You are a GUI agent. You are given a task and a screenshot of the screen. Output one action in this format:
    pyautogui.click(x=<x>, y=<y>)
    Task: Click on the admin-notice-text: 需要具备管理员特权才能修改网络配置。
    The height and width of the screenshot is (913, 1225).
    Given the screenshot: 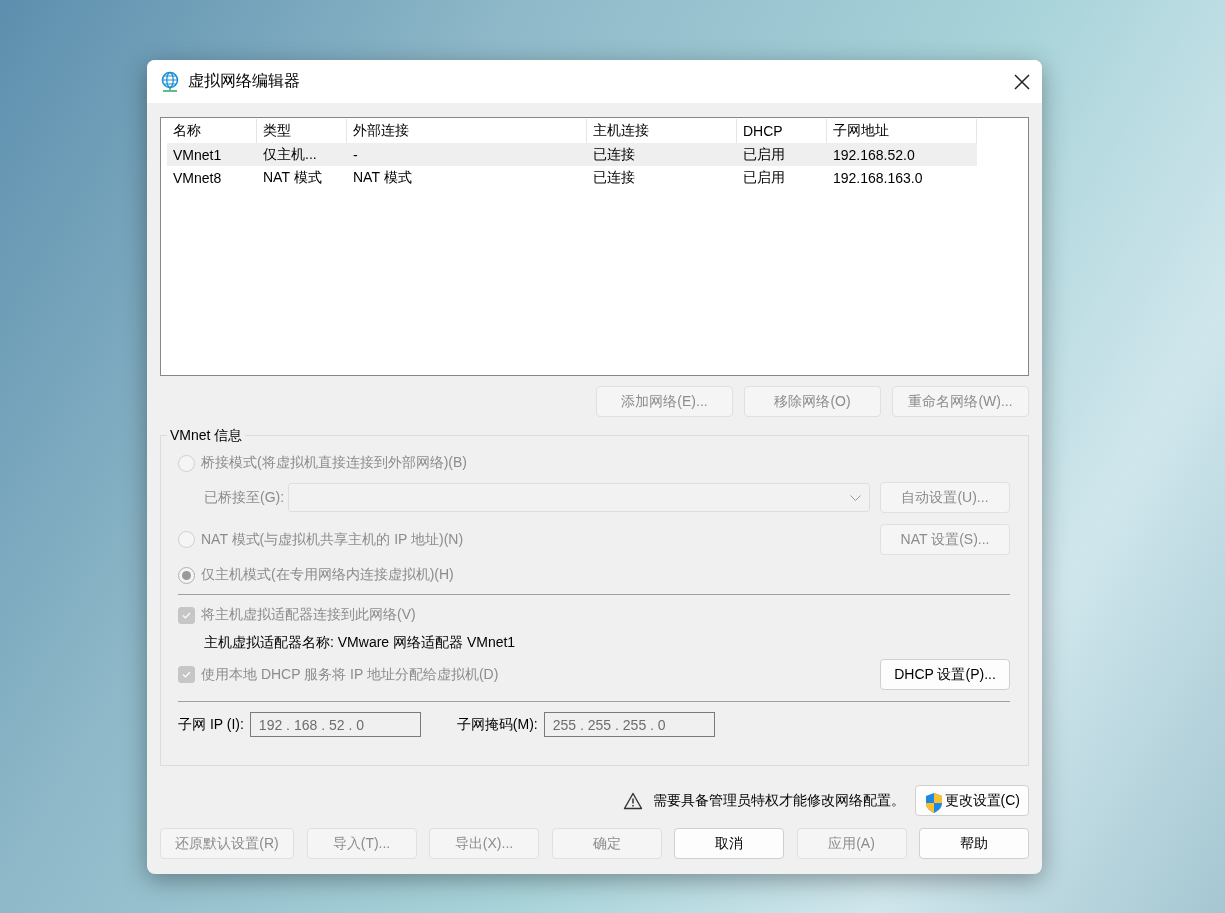 What is the action you would take?
    pyautogui.click(x=778, y=800)
    